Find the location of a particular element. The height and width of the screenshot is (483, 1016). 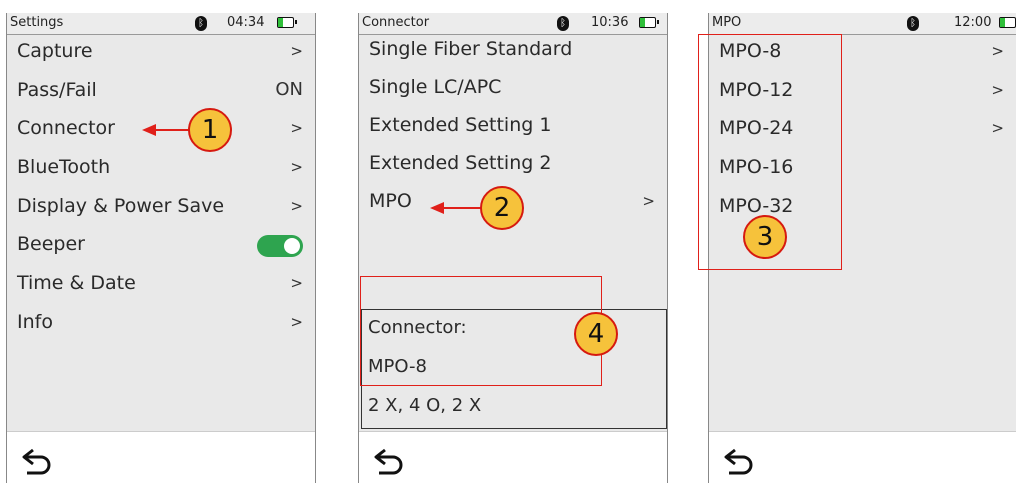

menu-item-extended-setting-1: Extended Setting 1 is located at coordinates (512, 127).